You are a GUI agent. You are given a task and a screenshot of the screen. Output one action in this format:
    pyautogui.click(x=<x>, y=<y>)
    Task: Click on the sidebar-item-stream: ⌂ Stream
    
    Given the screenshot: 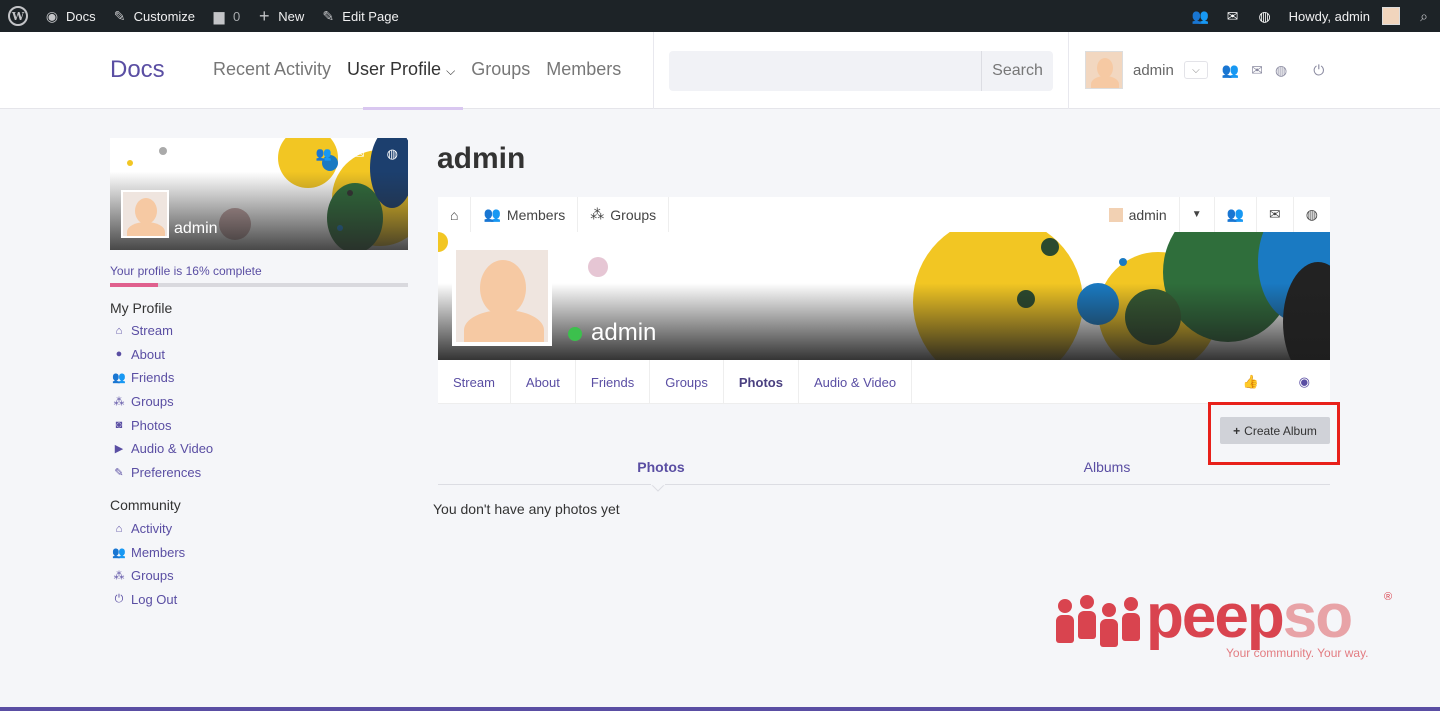 What is the action you would take?
    pyautogui.click(x=163, y=331)
    